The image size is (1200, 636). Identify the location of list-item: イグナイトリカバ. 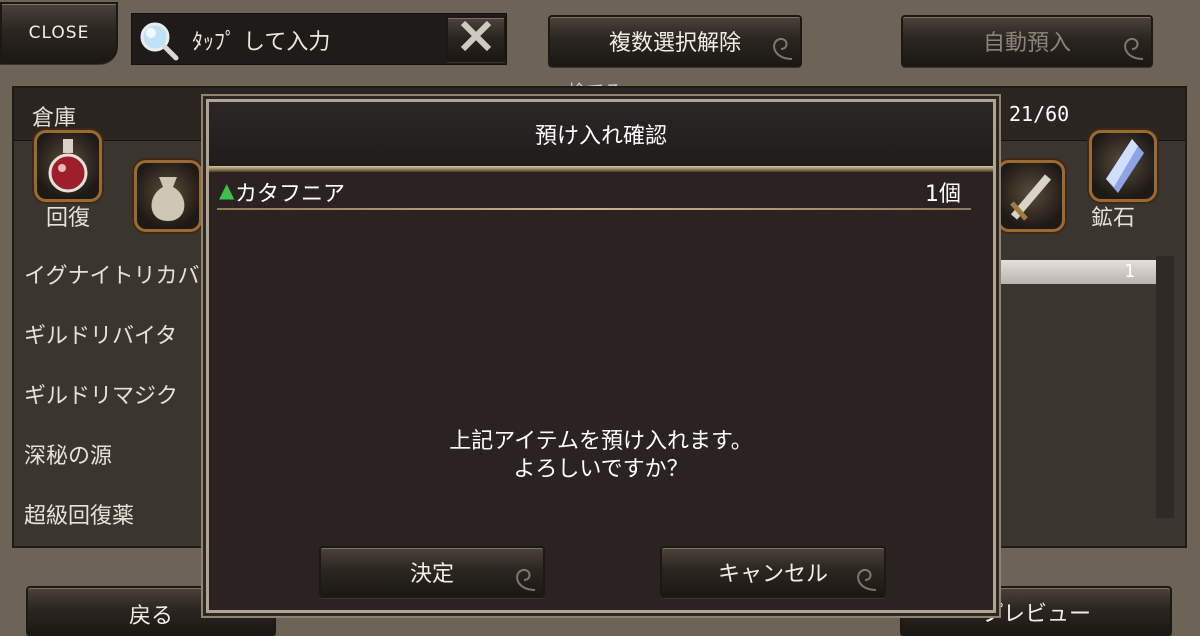
(112, 274).